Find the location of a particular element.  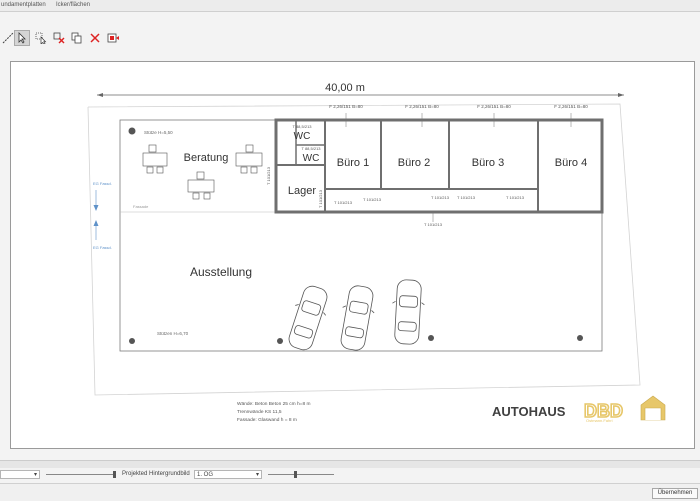

room-label-buero-3: Büro 3 is located at coordinates (488, 163).